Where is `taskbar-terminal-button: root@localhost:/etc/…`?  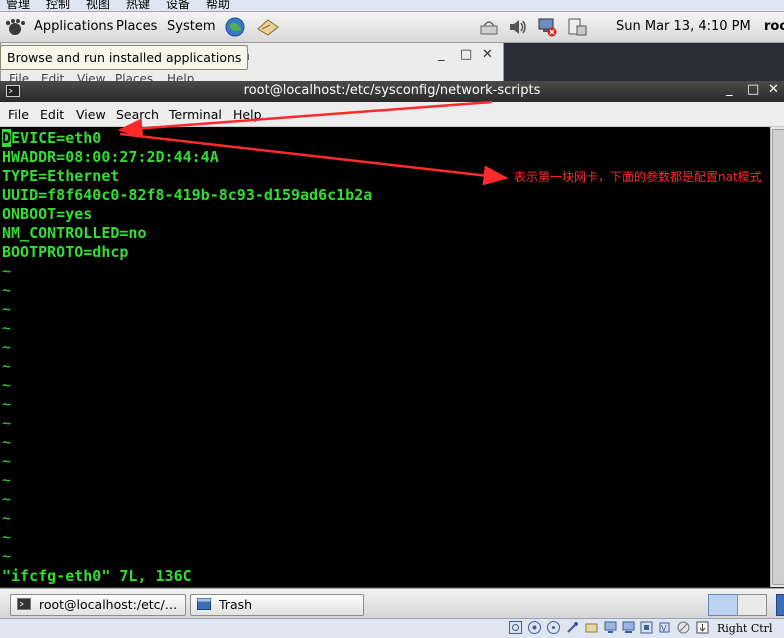 taskbar-terminal-button: root@localhost:/etc/… is located at coordinates (98, 605).